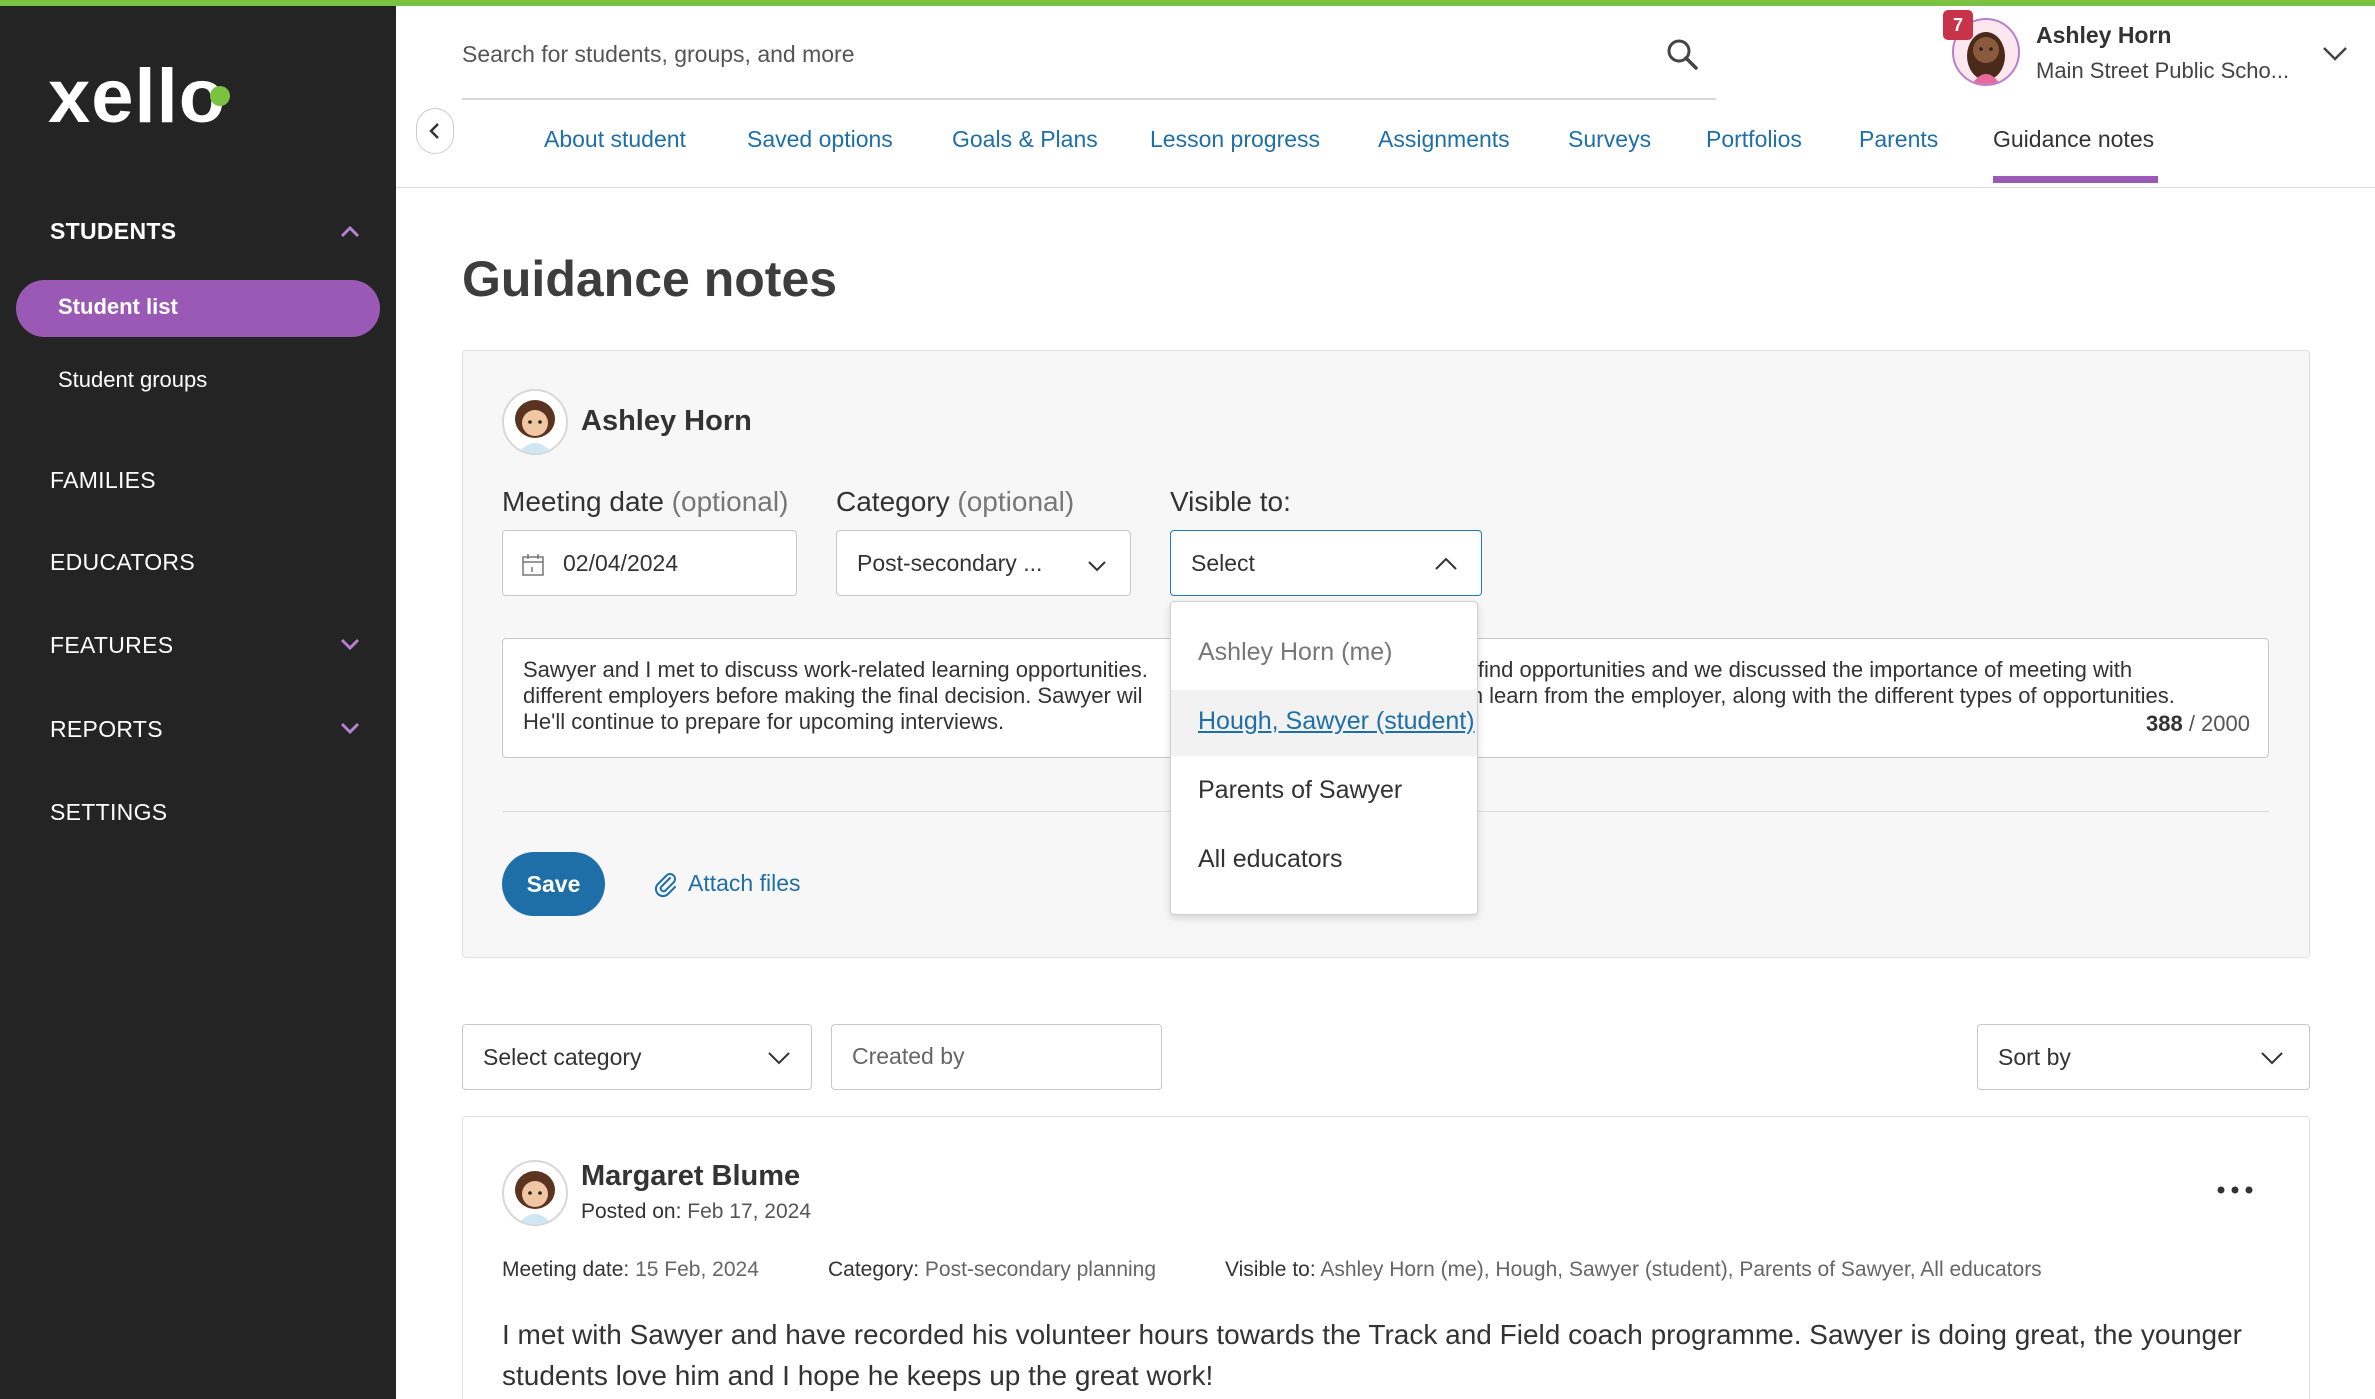 This screenshot has width=2375, height=1399. Describe the element at coordinates (992, 1269) in the screenshot. I see `note-category: Category: Post-secondary planning` at that location.